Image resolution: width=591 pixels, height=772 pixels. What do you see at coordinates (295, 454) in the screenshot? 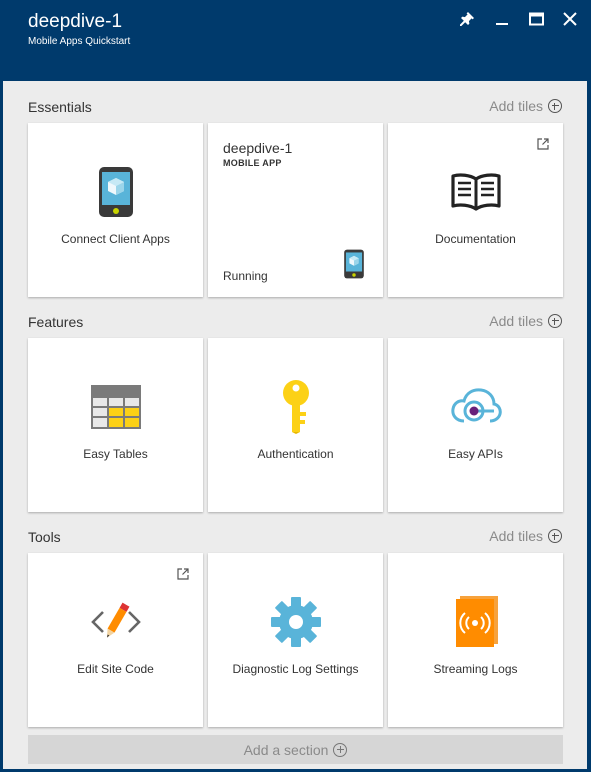
I see `tile-label: Authentication` at bounding box center [295, 454].